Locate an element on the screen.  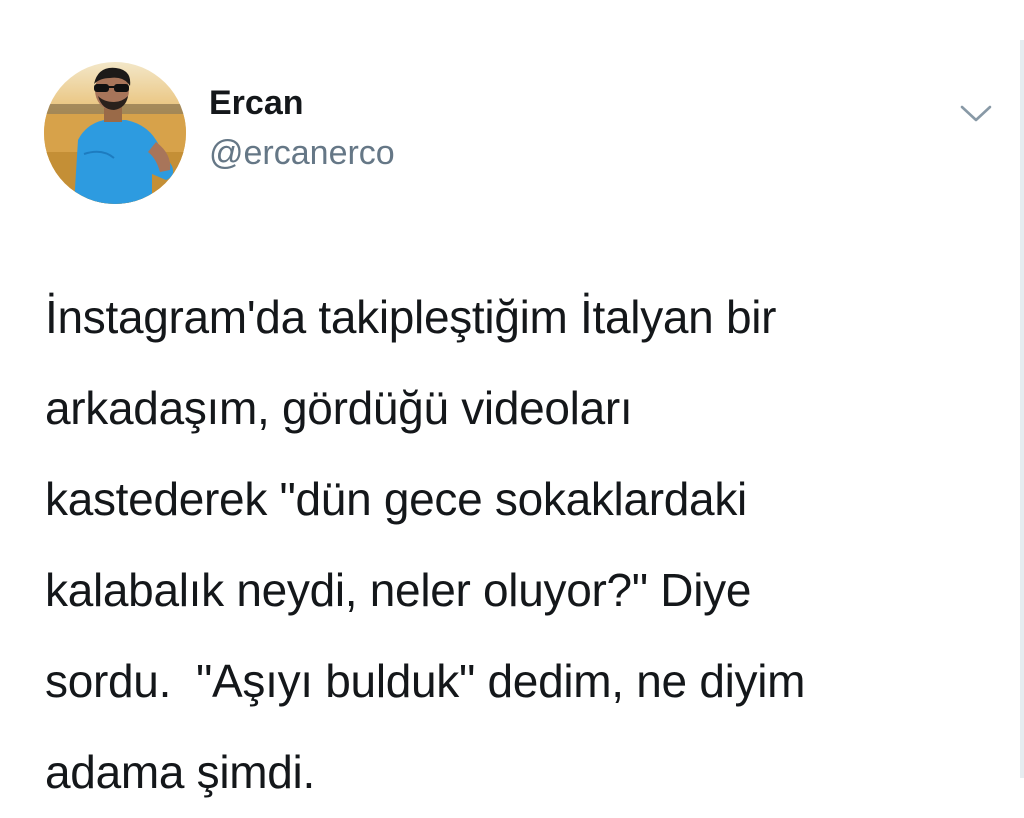
chevron-down-icon is located at coordinates (976, 113).